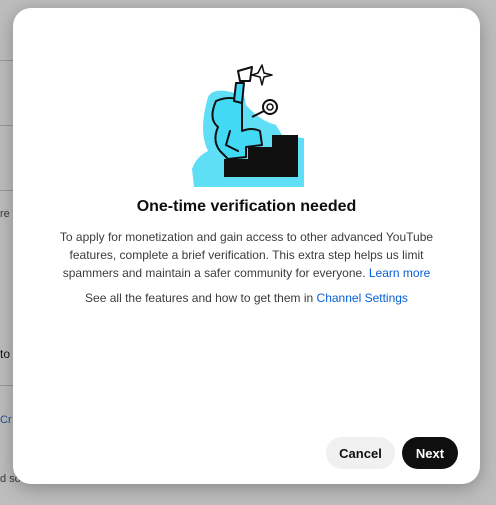 This screenshot has height=505, width=496. Describe the element at coordinates (399, 273) in the screenshot. I see `learn-more-link: Learn more` at that location.